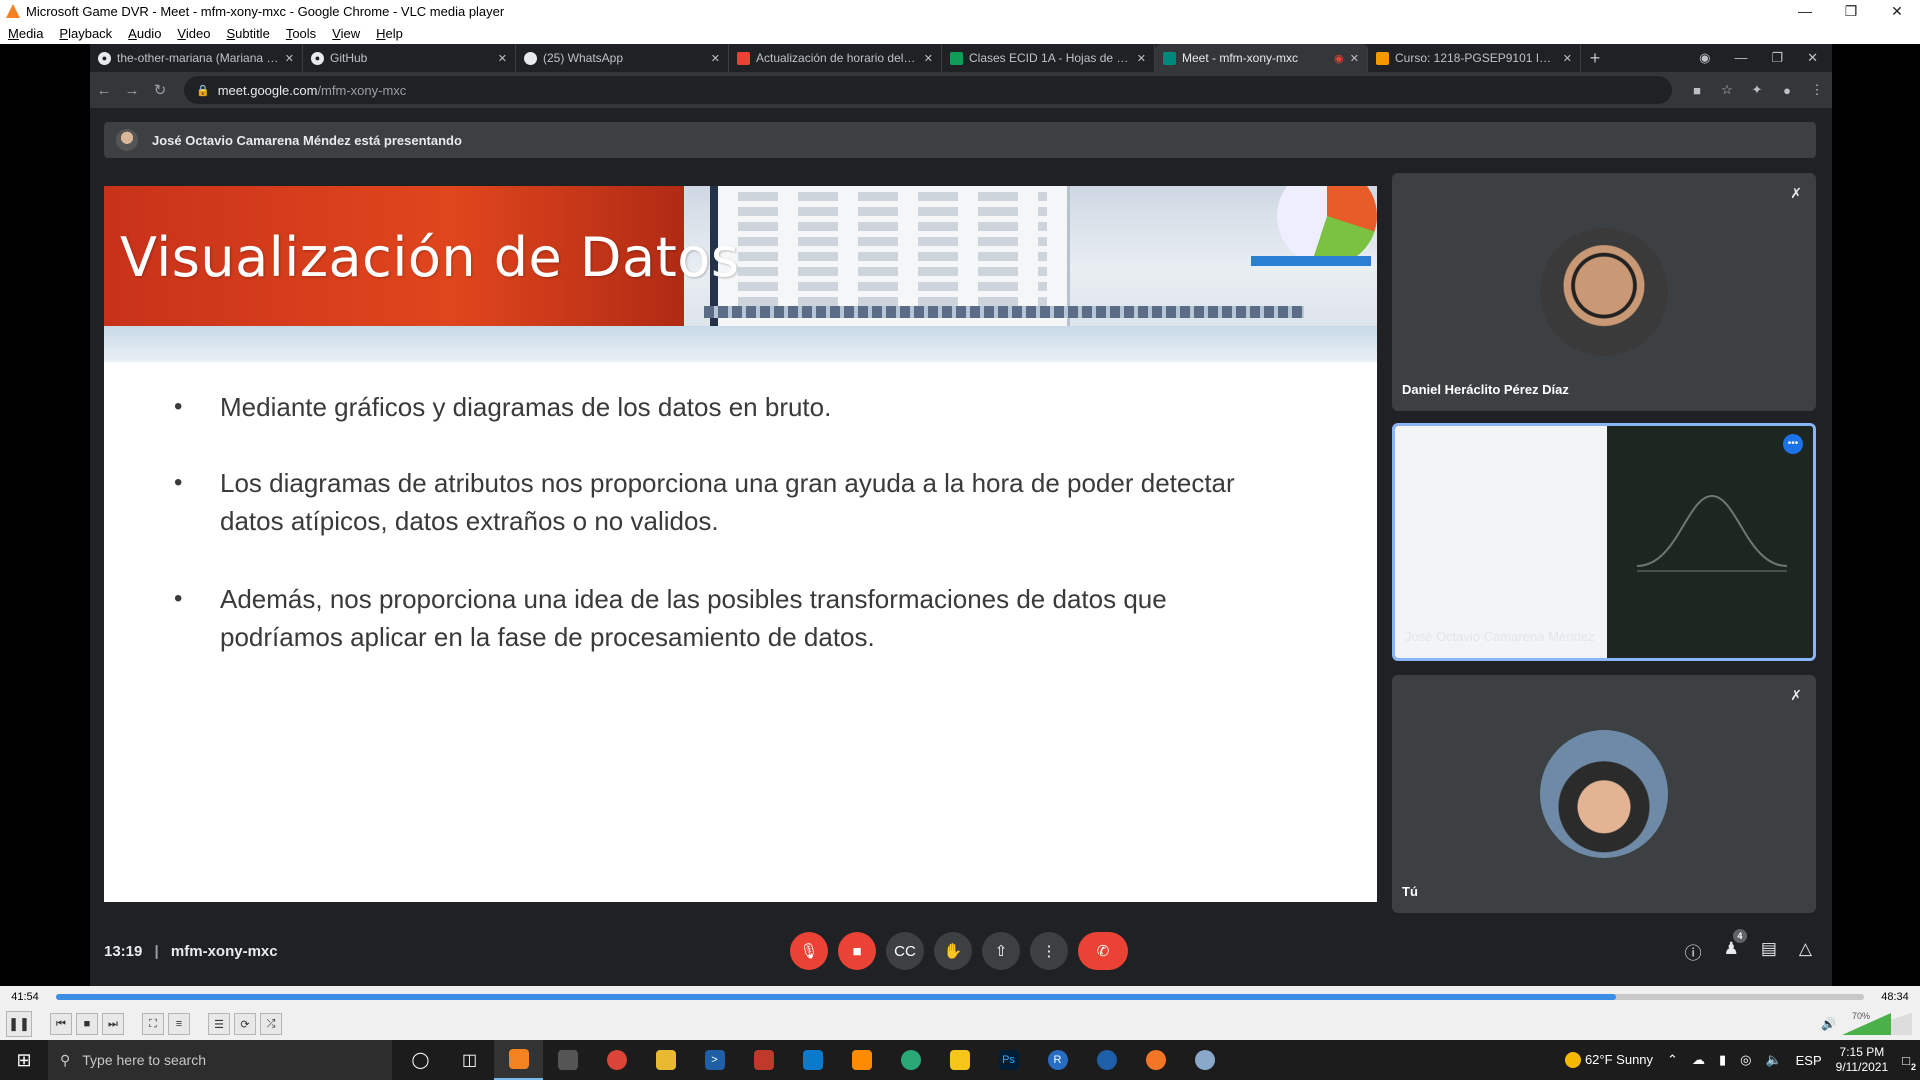 This screenshot has width=1920, height=1080. Describe the element at coordinates (85, 33) in the screenshot. I see `menu-playback: Playback` at that location.